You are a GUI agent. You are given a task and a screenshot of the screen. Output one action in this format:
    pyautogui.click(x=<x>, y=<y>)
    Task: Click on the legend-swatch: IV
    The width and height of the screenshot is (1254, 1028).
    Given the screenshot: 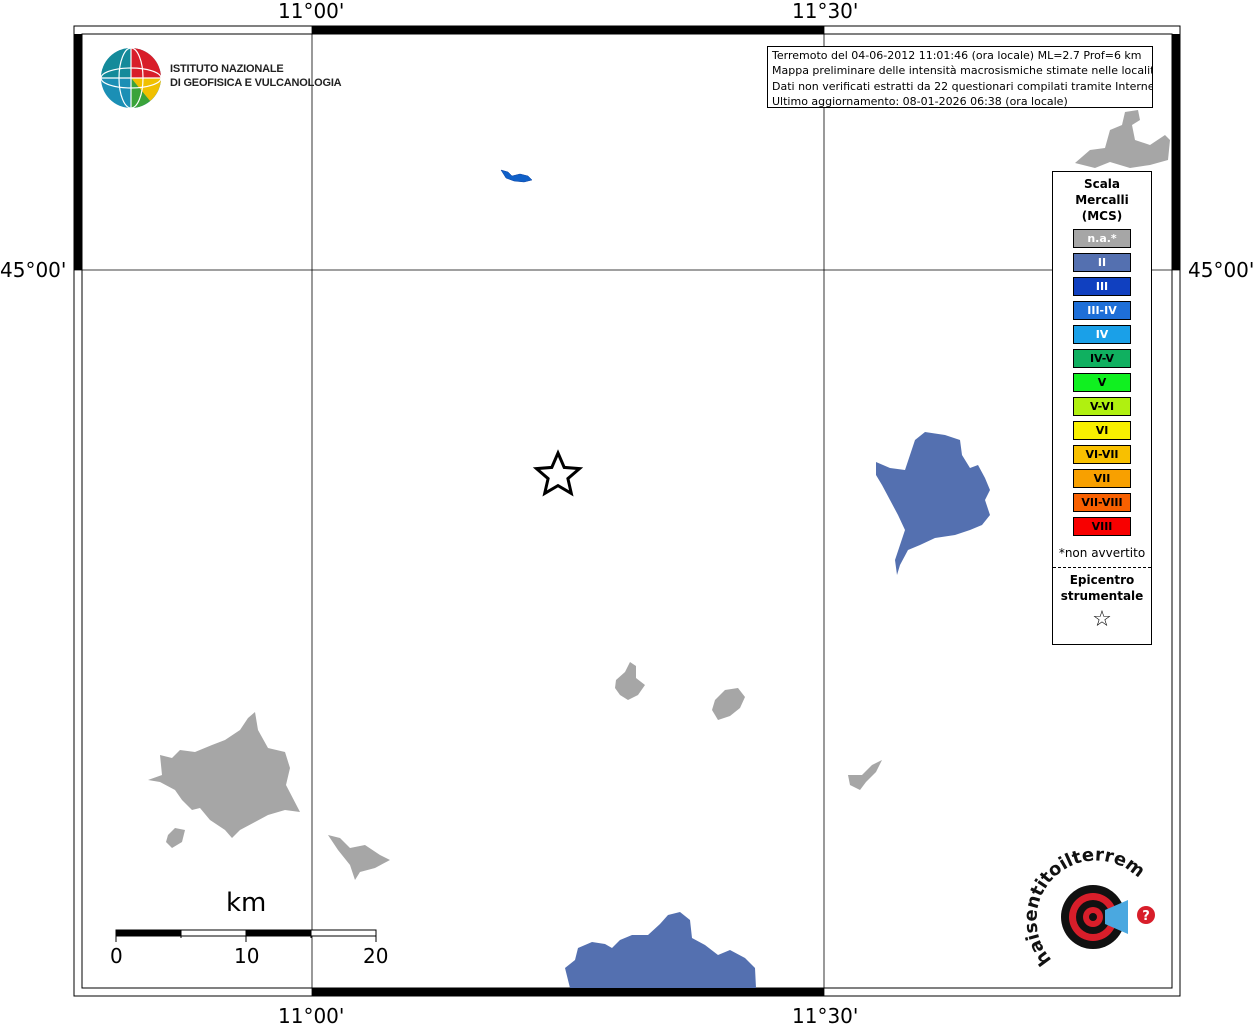 What is the action you would take?
    pyautogui.click(x=1102, y=334)
    